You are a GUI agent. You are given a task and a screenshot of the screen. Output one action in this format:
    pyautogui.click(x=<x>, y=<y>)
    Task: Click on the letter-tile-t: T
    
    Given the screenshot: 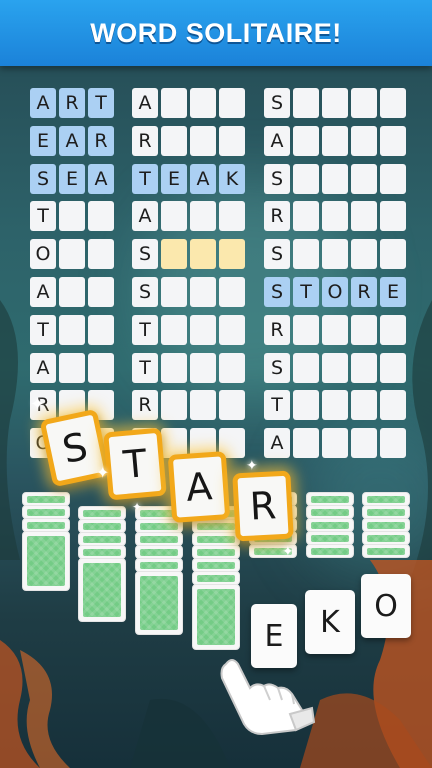 What is the action you would take?
    pyautogui.click(x=135, y=464)
    